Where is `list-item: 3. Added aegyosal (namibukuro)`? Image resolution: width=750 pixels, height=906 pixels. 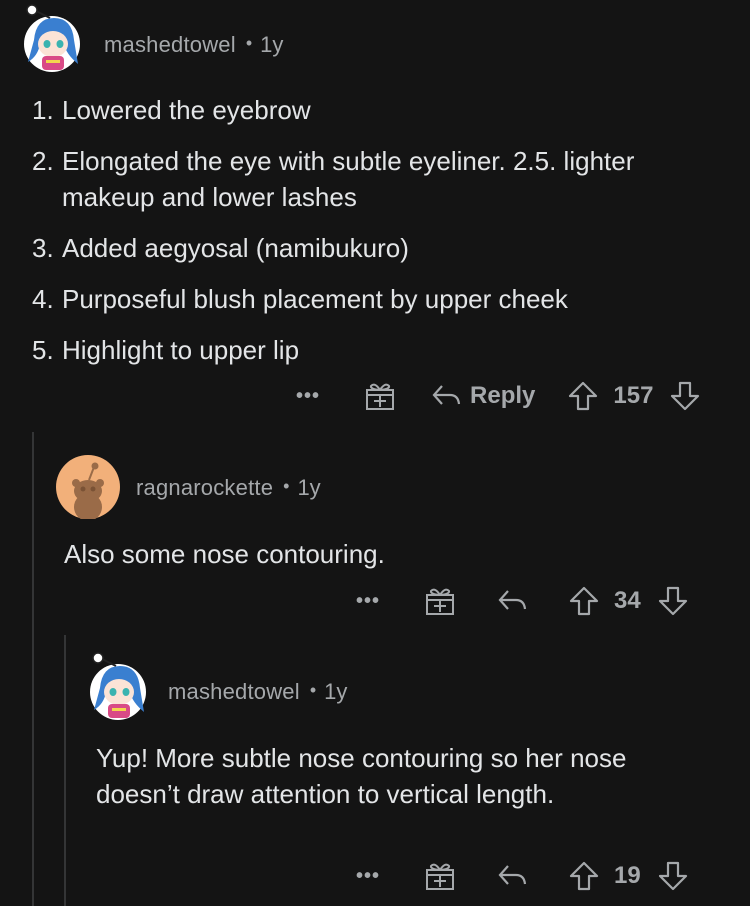
list-item: 3. Added aegyosal (namibukuro) is located at coordinates (362, 248).